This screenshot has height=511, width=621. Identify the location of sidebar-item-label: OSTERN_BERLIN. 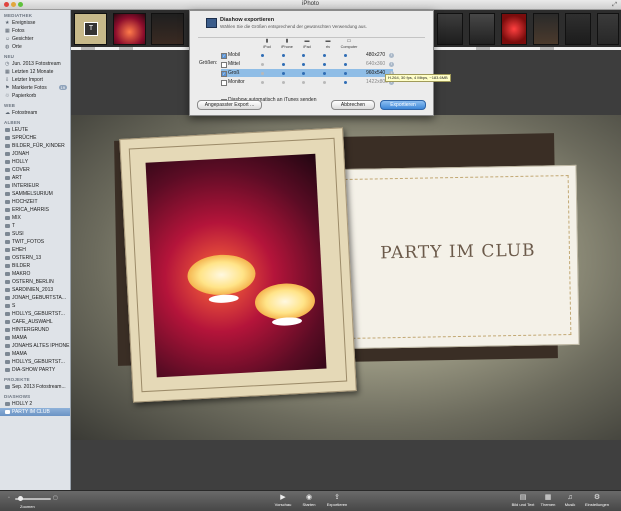
(33, 282).